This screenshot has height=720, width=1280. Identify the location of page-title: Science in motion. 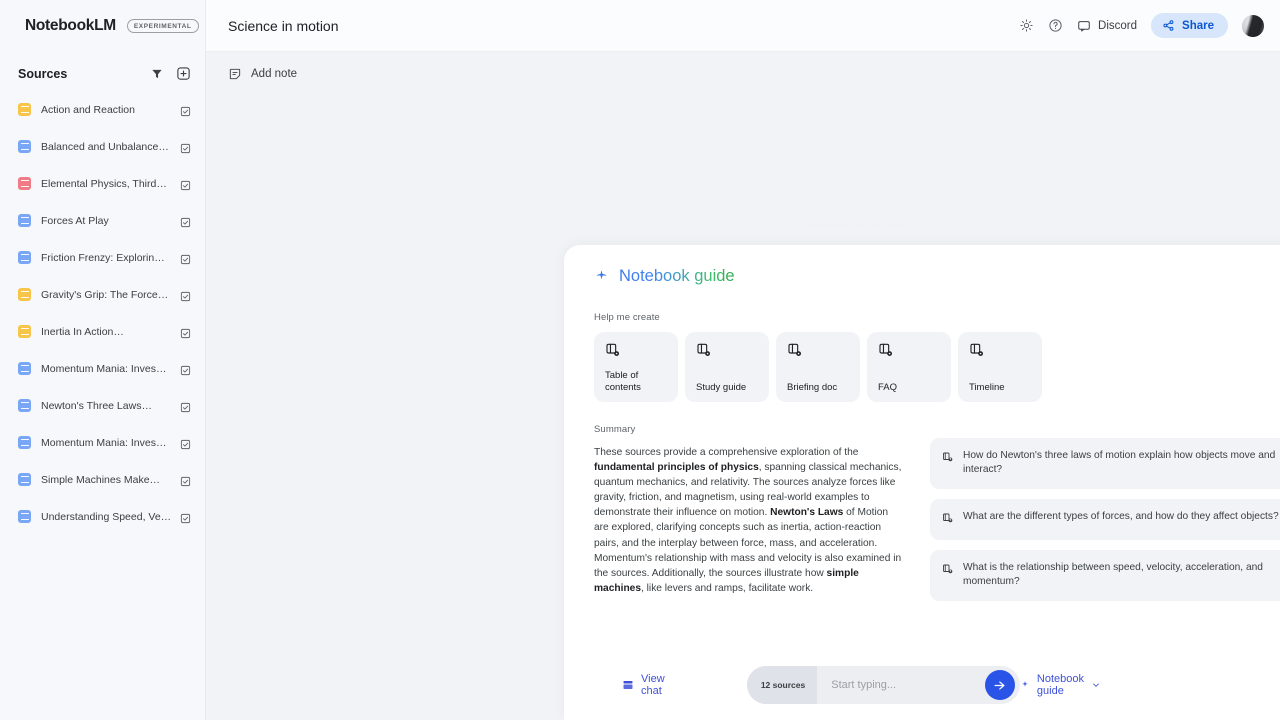
(283, 25).